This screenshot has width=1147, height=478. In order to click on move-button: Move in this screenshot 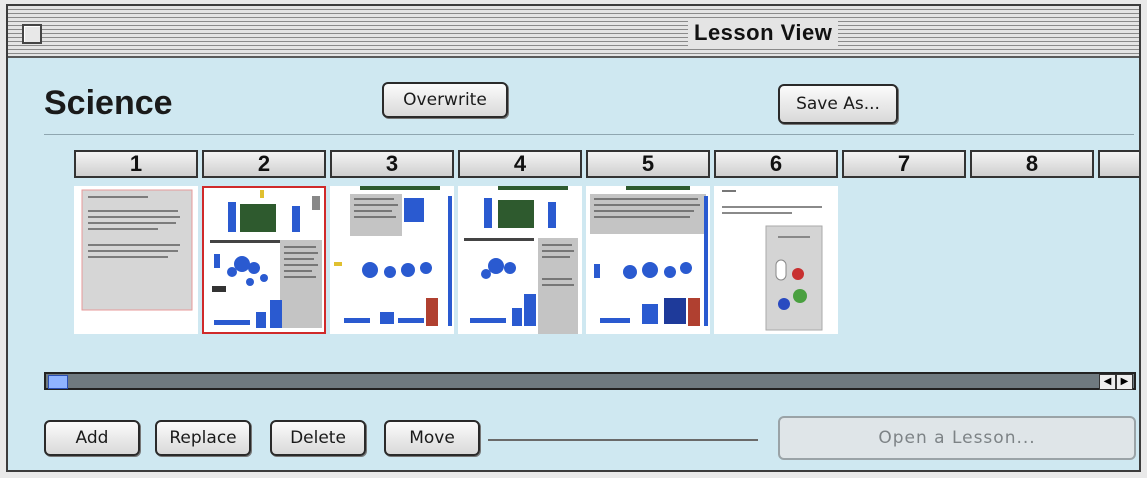, I will do `click(432, 438)`.